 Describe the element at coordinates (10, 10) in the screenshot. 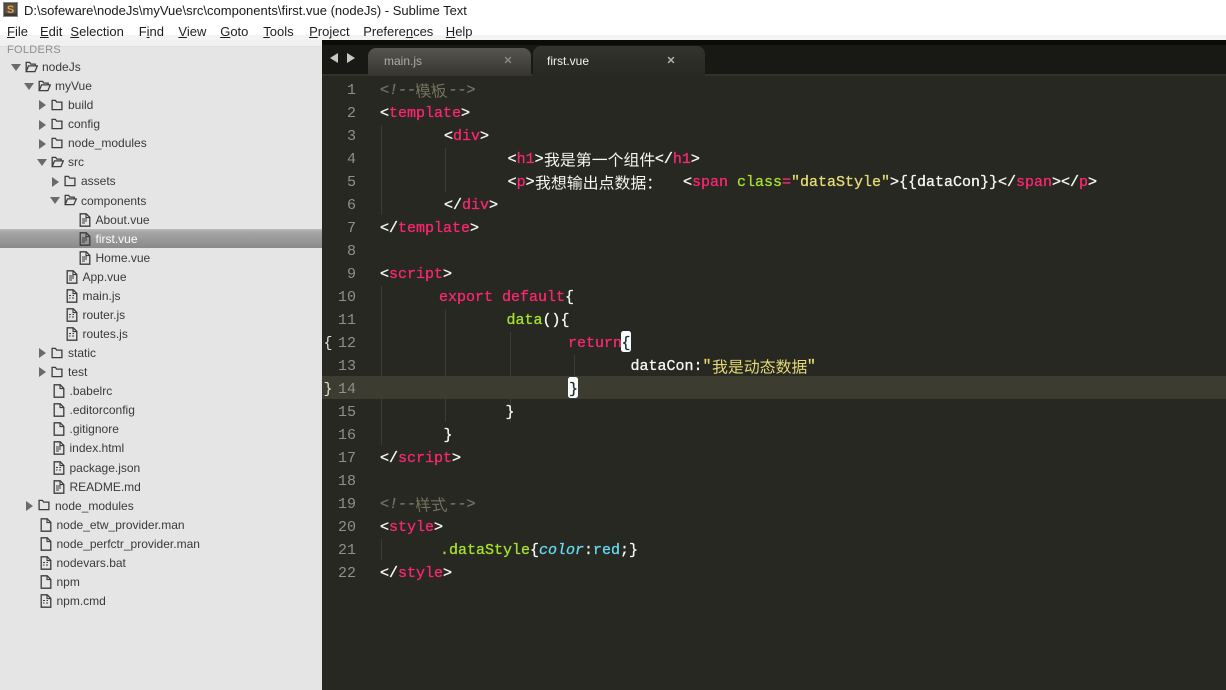

I see `svg-text: S` at that location.